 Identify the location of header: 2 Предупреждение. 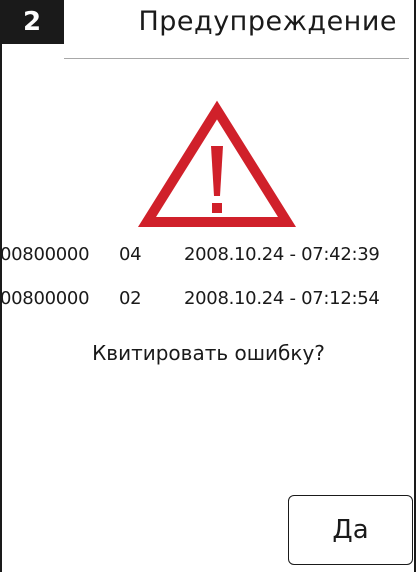
(208, 29).